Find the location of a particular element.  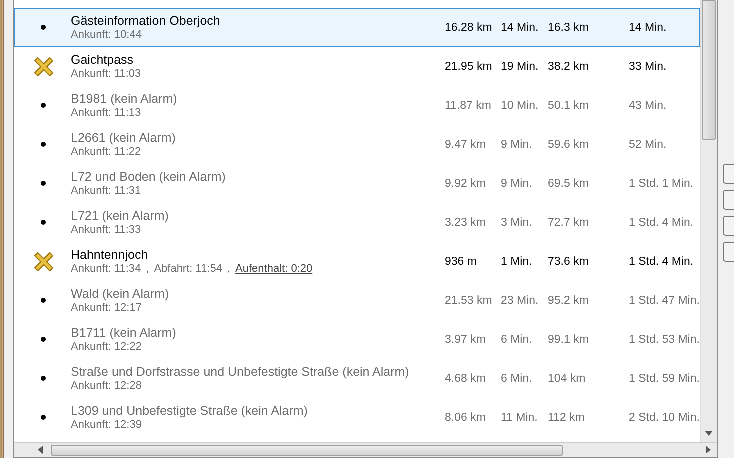

time-text: Ankunft: 11:33 is located at coordinates (106, 230).